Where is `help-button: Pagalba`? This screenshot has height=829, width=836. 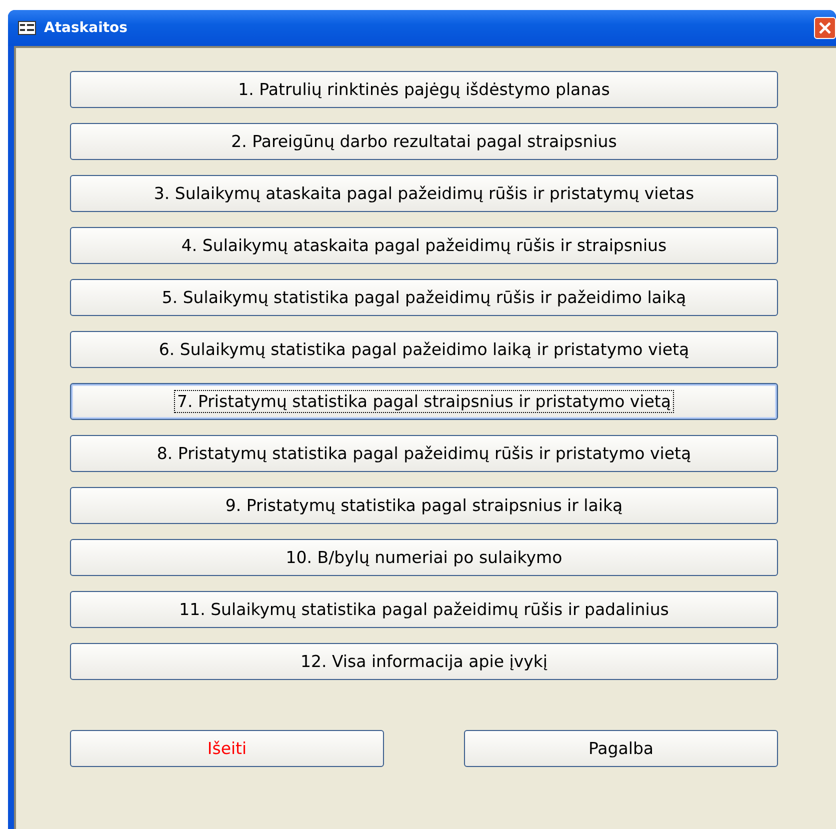 help-button: Pagalba is located at coordinates (621, 748).